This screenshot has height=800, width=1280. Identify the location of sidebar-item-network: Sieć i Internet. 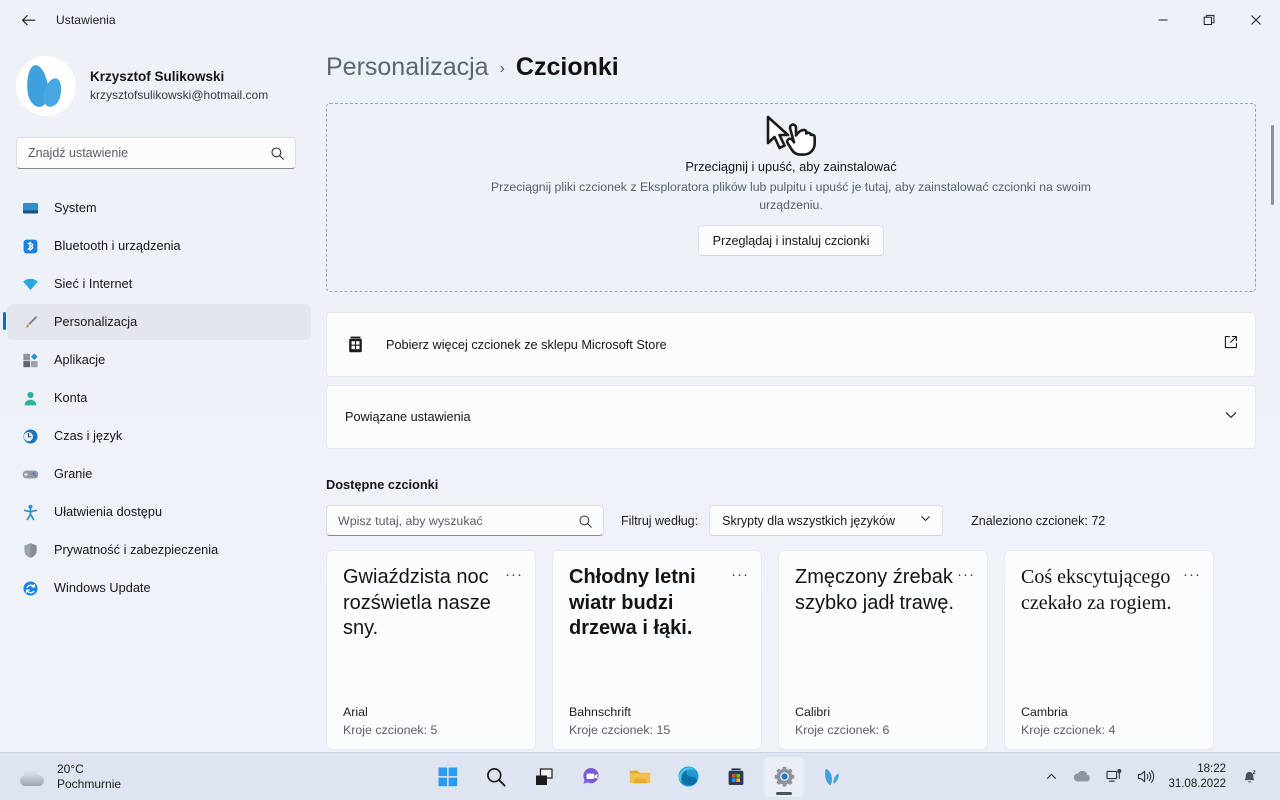
(159, 284).